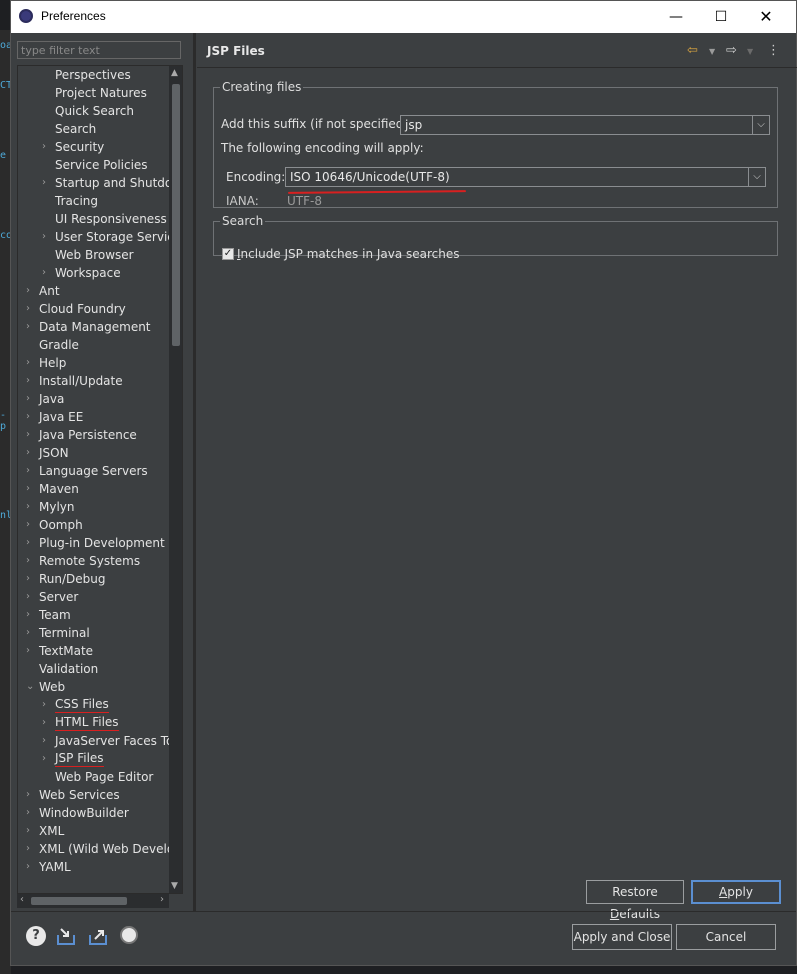 Image resolution: width=797 pixels, height=974 pixels. What do you see at coordinates (99, 741) in the screenshot?
I see `tree-item: › JavaServer Faces Too` at bounding box center [99, 741].